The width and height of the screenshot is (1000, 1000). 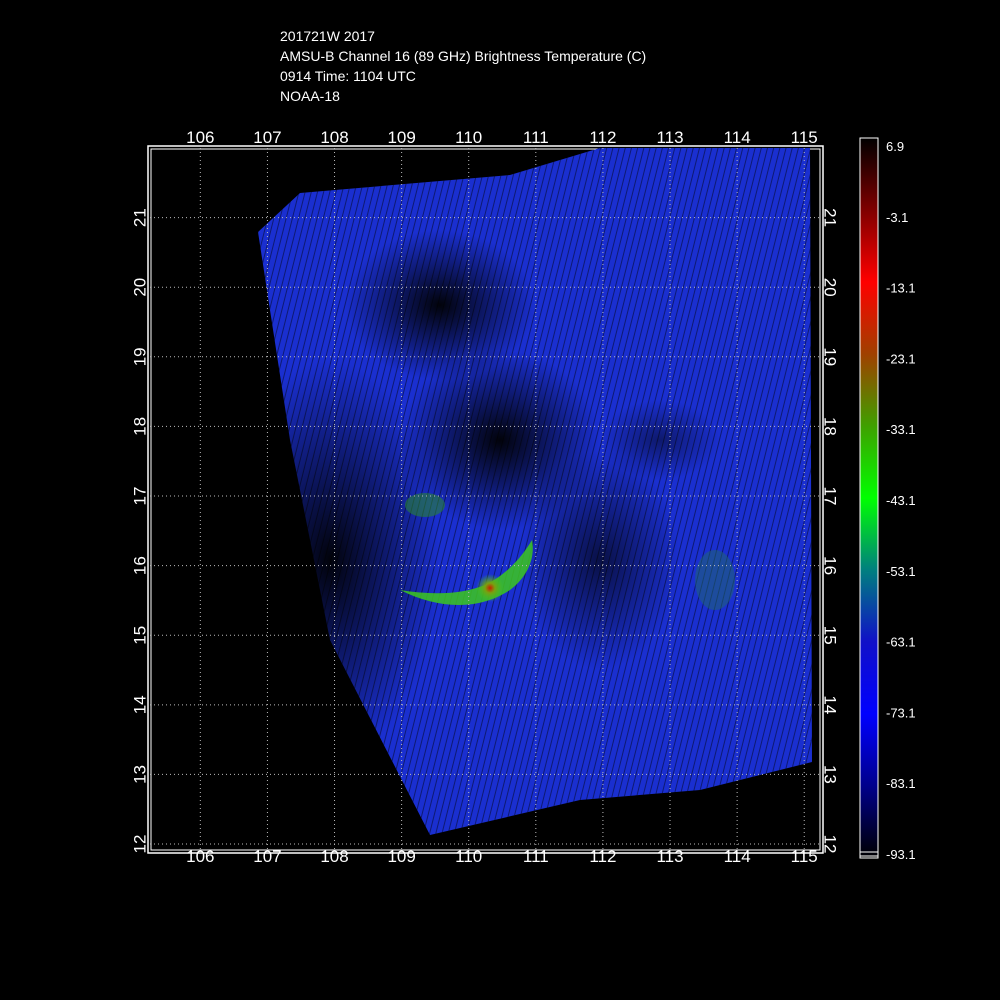 I want to click on dark-region-ne, so click(x=660, y=440).